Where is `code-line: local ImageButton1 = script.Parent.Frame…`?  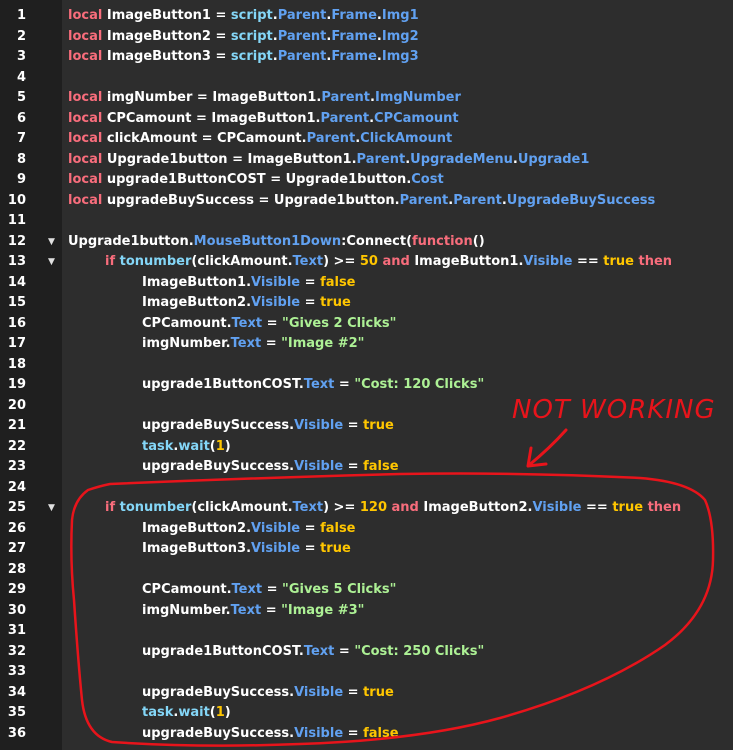 code-line: local ImageButton1 = script.Parent.Frame… is located at coordinates (243, 16).